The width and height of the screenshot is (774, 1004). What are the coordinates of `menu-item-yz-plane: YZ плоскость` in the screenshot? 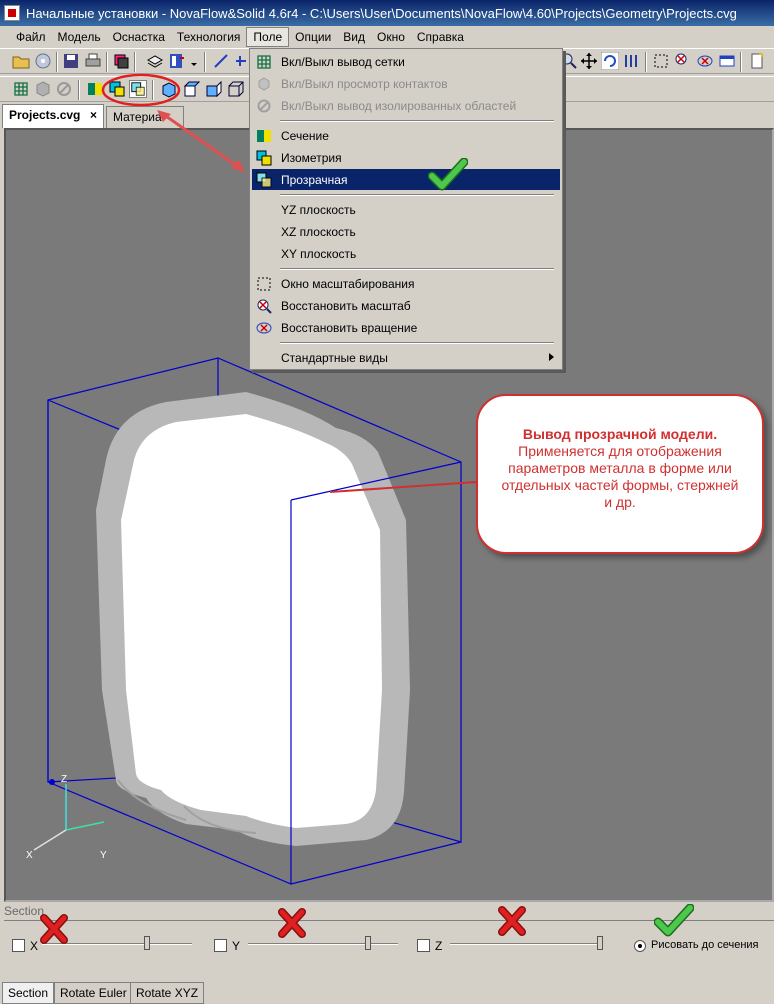 It's located at (406, 209).